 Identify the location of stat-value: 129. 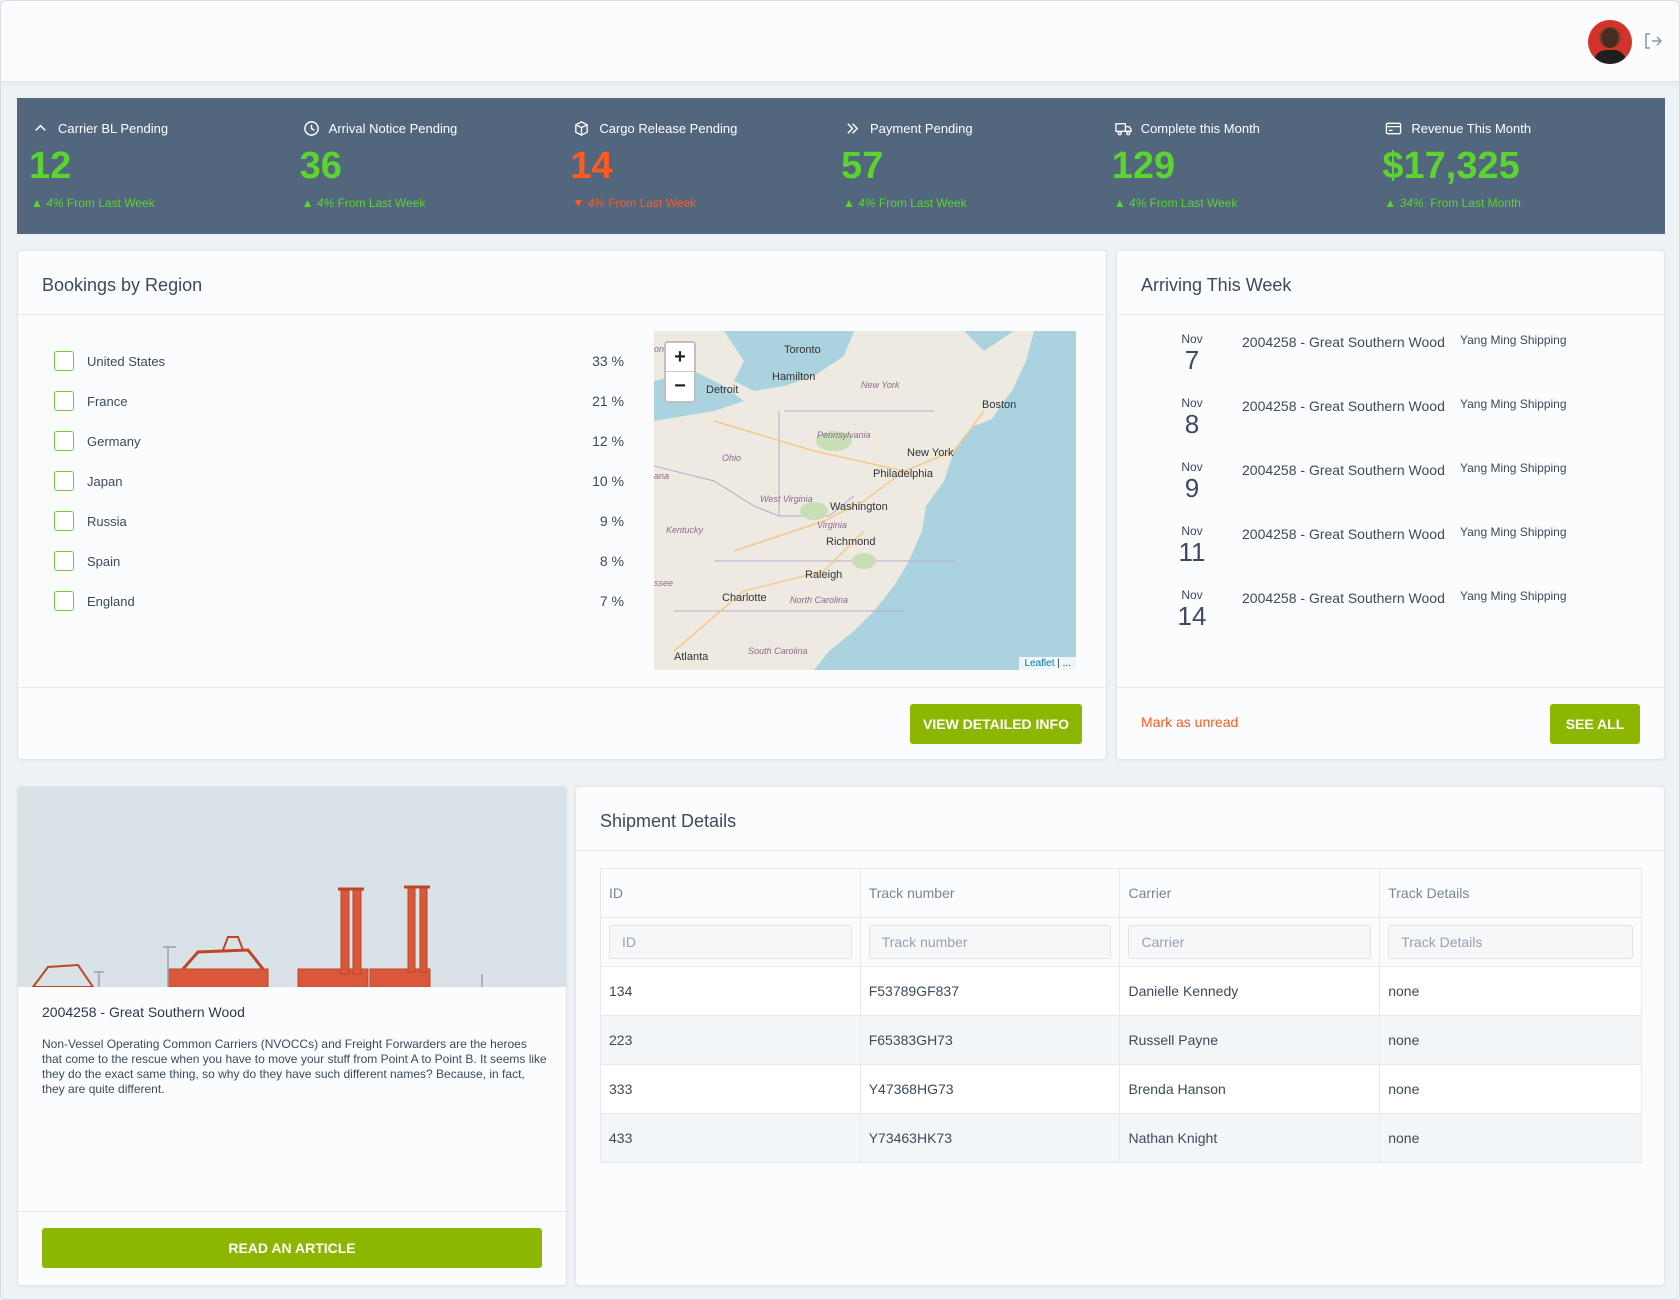
(1143, 166).